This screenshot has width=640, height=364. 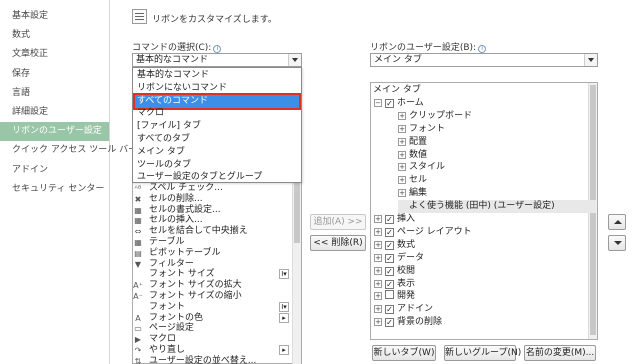 I want to click on tree-item-label: スタイル, so click(x=427, y=167).